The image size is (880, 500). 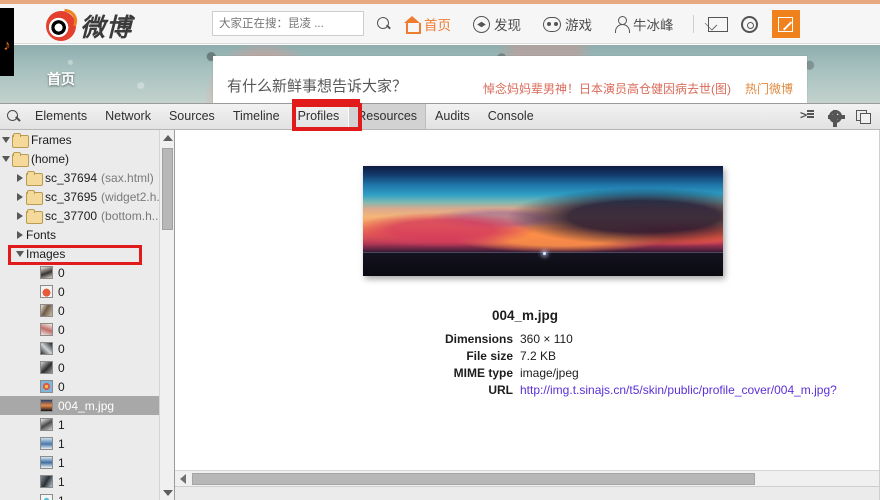 I want to click on weibo-logo: 微博, so click(x=89, y=26).